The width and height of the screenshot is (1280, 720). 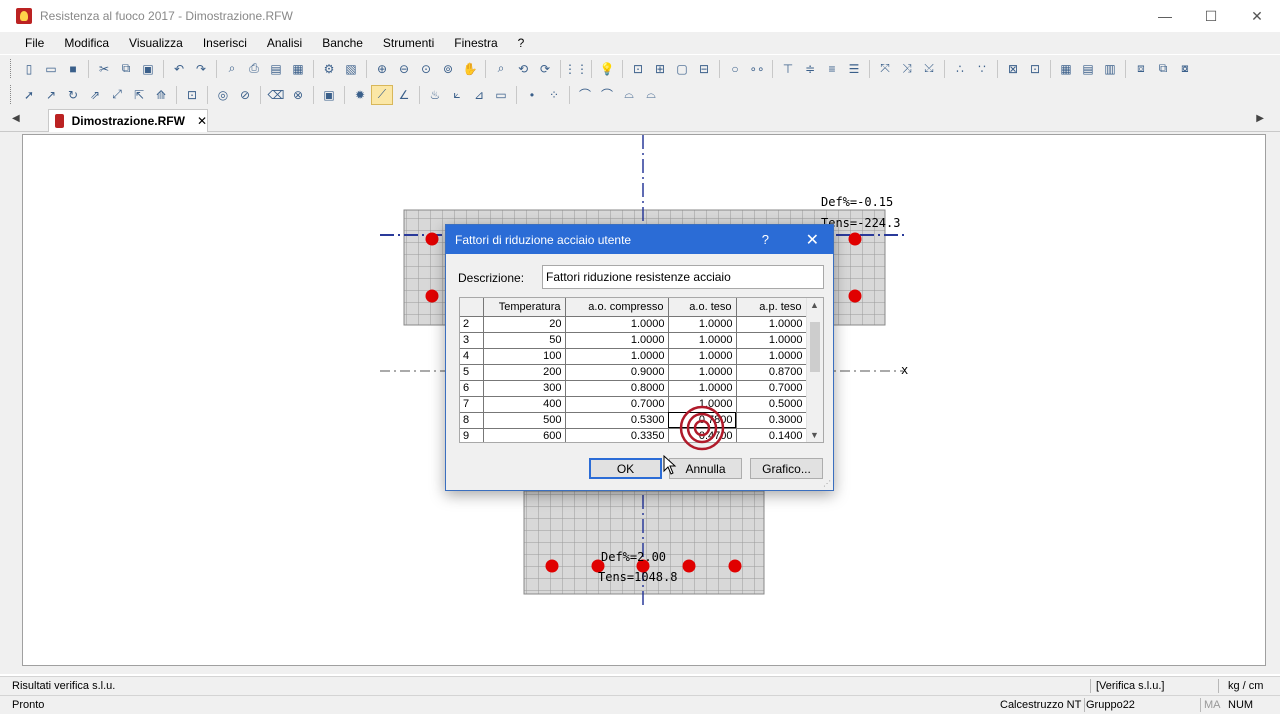 What do you see at coordinates (523, 69) in the screenshot?
I see `rotate-view-icon: ⟲` at bounding box center [523, 69].